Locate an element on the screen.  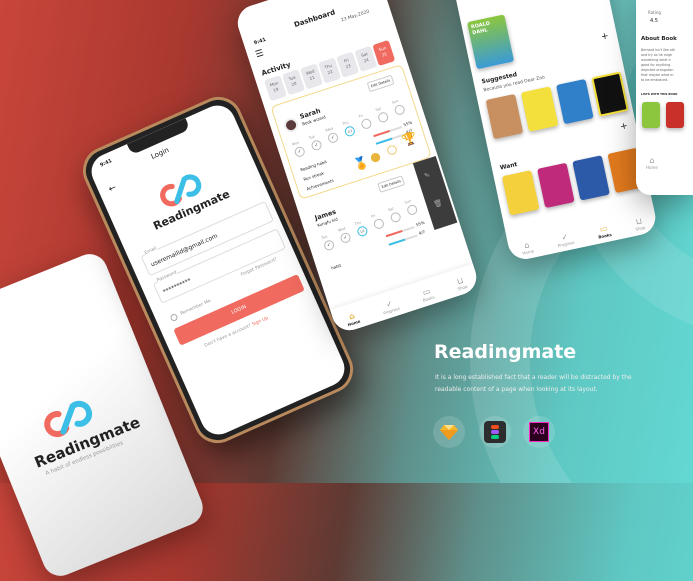
avatar is located at coordinates (291, 125).